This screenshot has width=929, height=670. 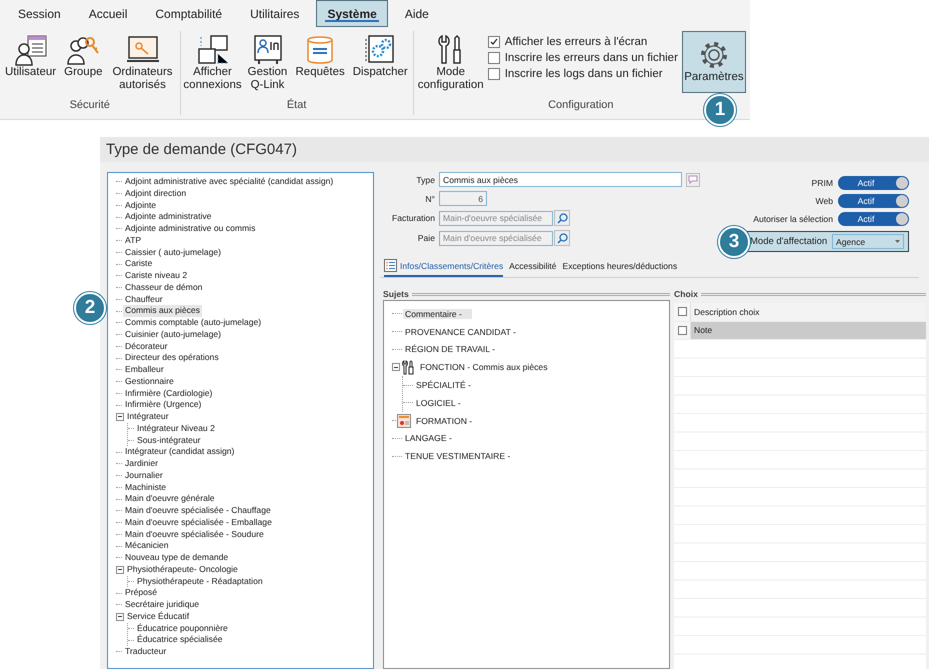 I want to click on ribbon-tab: Système, so click(x=352, y=13).